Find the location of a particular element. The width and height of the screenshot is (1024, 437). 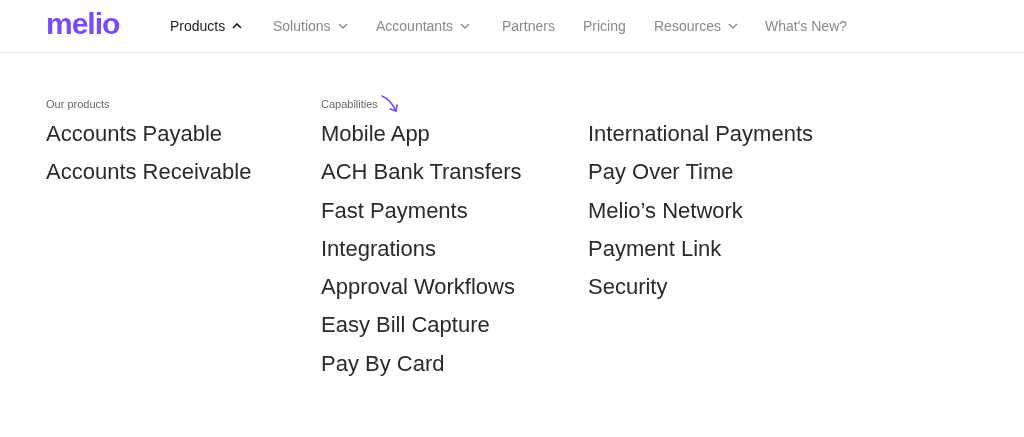

menu-link: Pay Over Time is located at coordinates (661, 172).